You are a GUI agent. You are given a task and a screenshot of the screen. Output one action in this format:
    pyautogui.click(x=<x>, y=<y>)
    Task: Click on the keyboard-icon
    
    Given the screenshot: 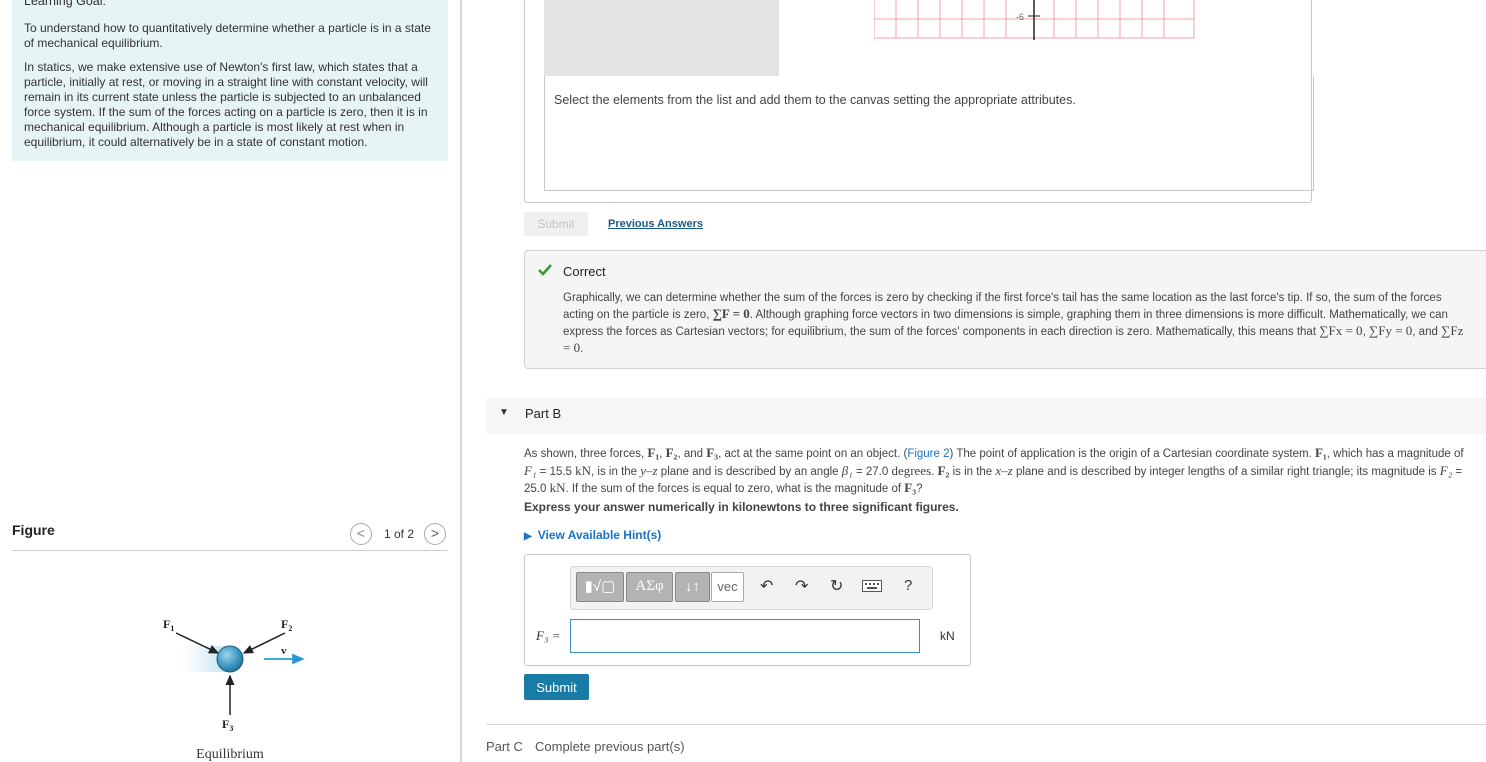 What is the action you would take?
    pyautogui.click(x=872, y=586)
    